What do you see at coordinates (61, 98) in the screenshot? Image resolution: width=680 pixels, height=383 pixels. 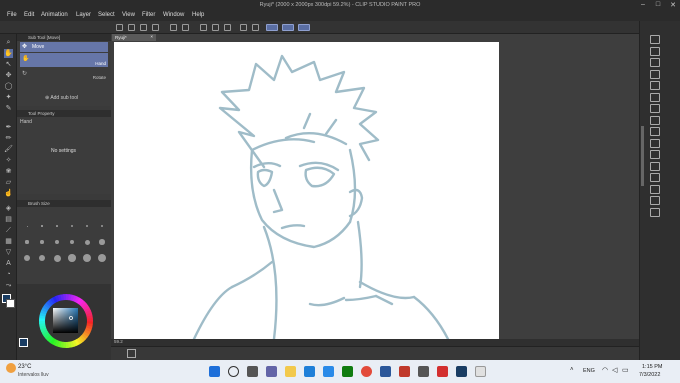 I see `add-subtool-button: ⊕ Add sub tool` at bounding box center [61, 98].